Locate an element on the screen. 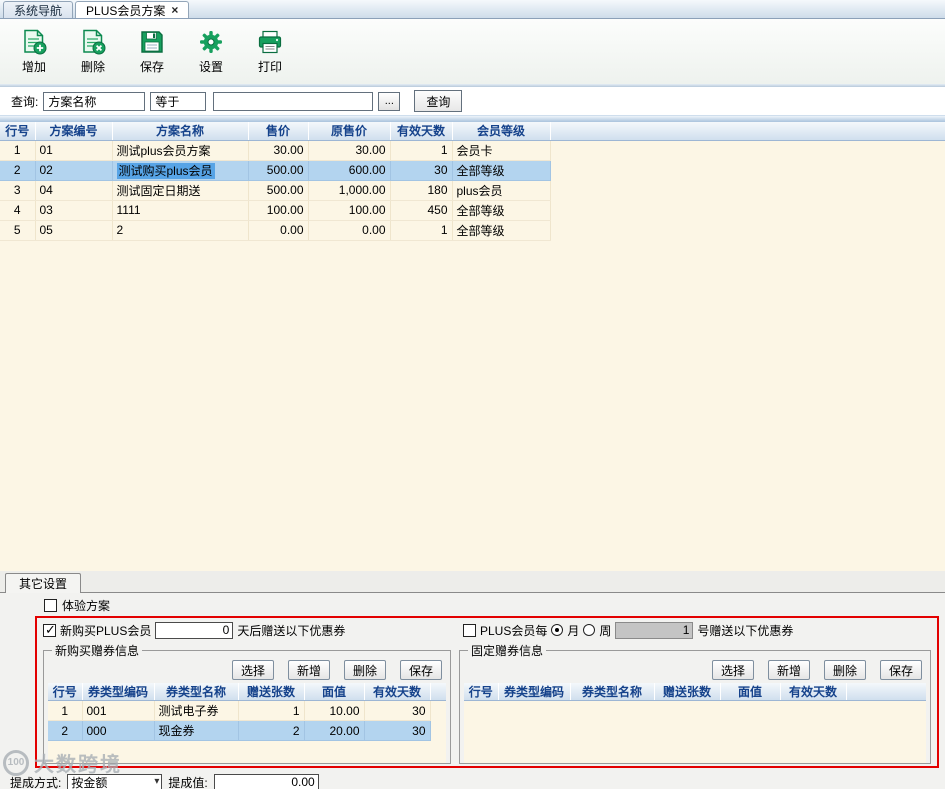 The width and height of the screenshot is (945, 789). grid-cell: 测试购买plus会员 is located at coordinates (180, 170).